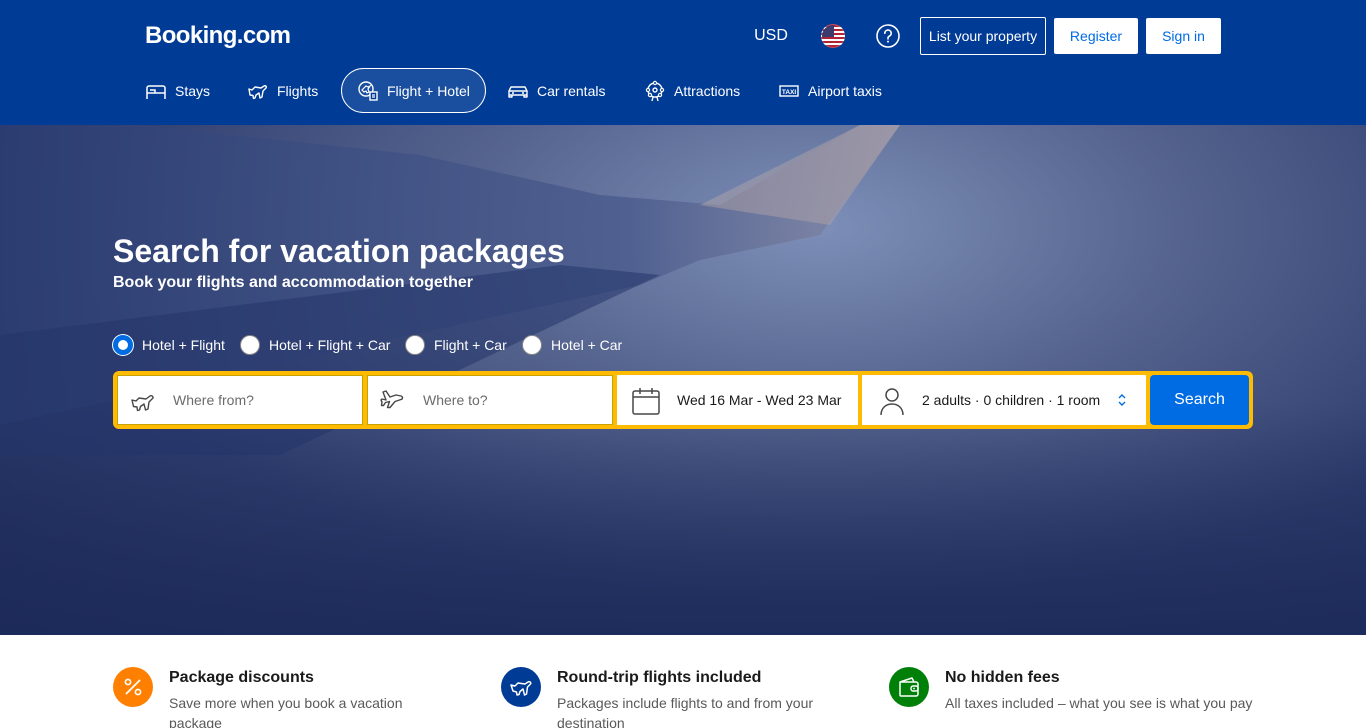 Image resolution: width=1366 pixels, height=728 pixels. What do you see at coordinates (646, 401) in the screenshot?
I see `calendar-icon` at bounding box center [646, 401].